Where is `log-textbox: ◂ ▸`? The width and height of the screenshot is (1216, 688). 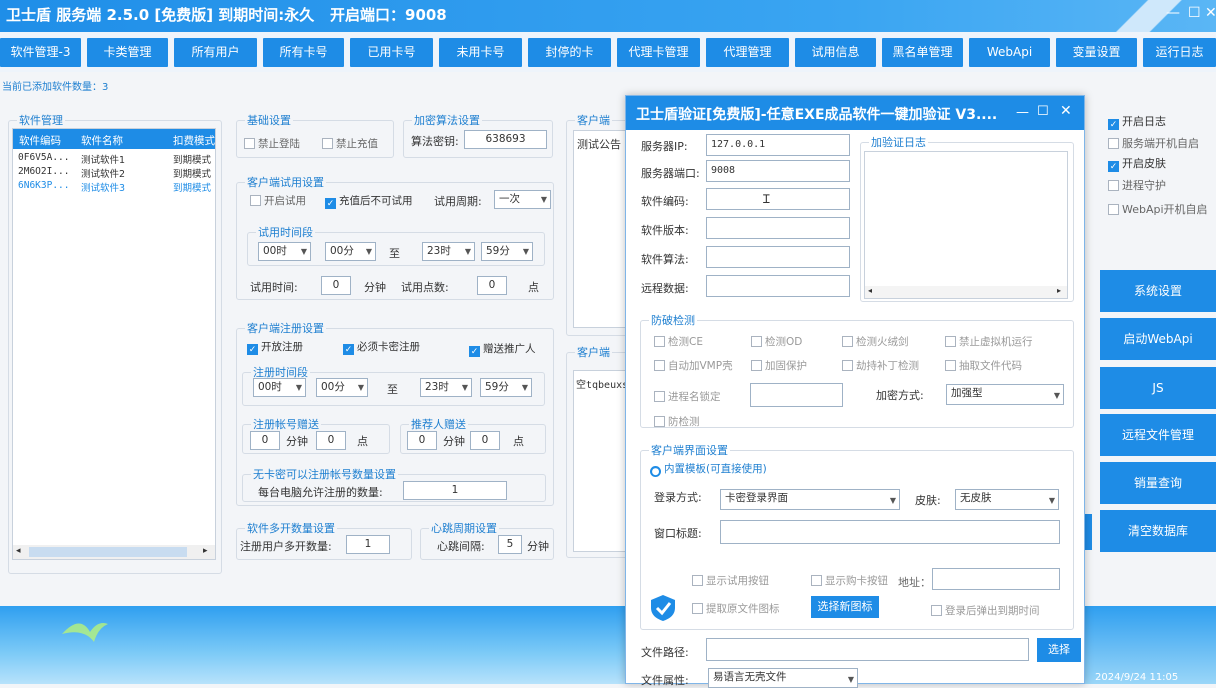 log-textbox: ◂ ▸ is located at coordinates (966, 225).